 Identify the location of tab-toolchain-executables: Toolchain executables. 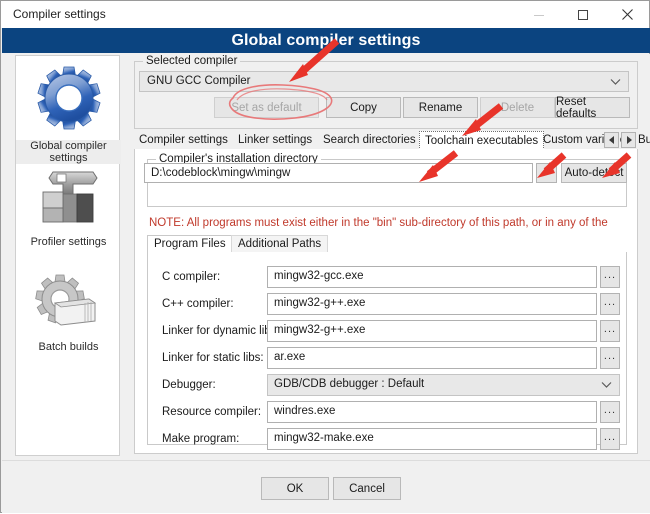
(482, 140).